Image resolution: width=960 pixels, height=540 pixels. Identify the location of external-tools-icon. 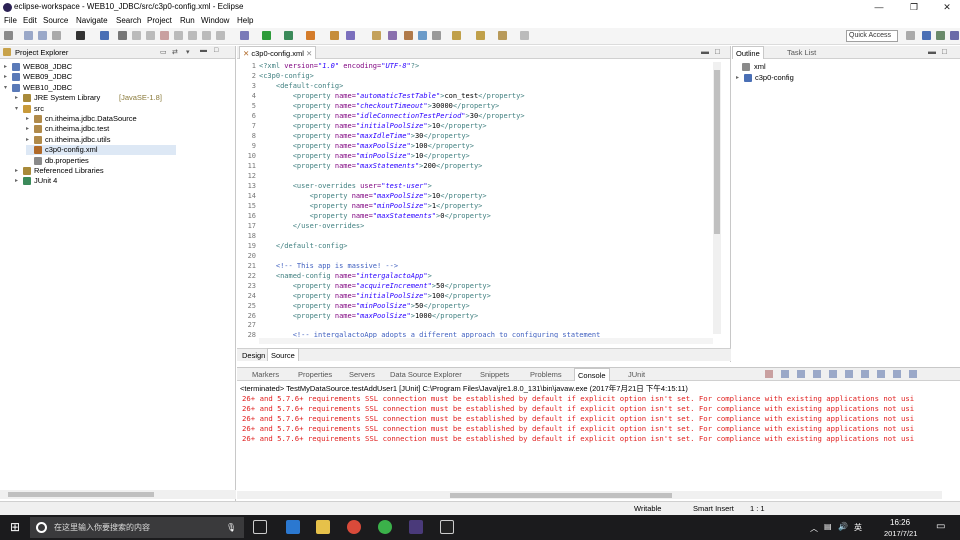
(310, 35).